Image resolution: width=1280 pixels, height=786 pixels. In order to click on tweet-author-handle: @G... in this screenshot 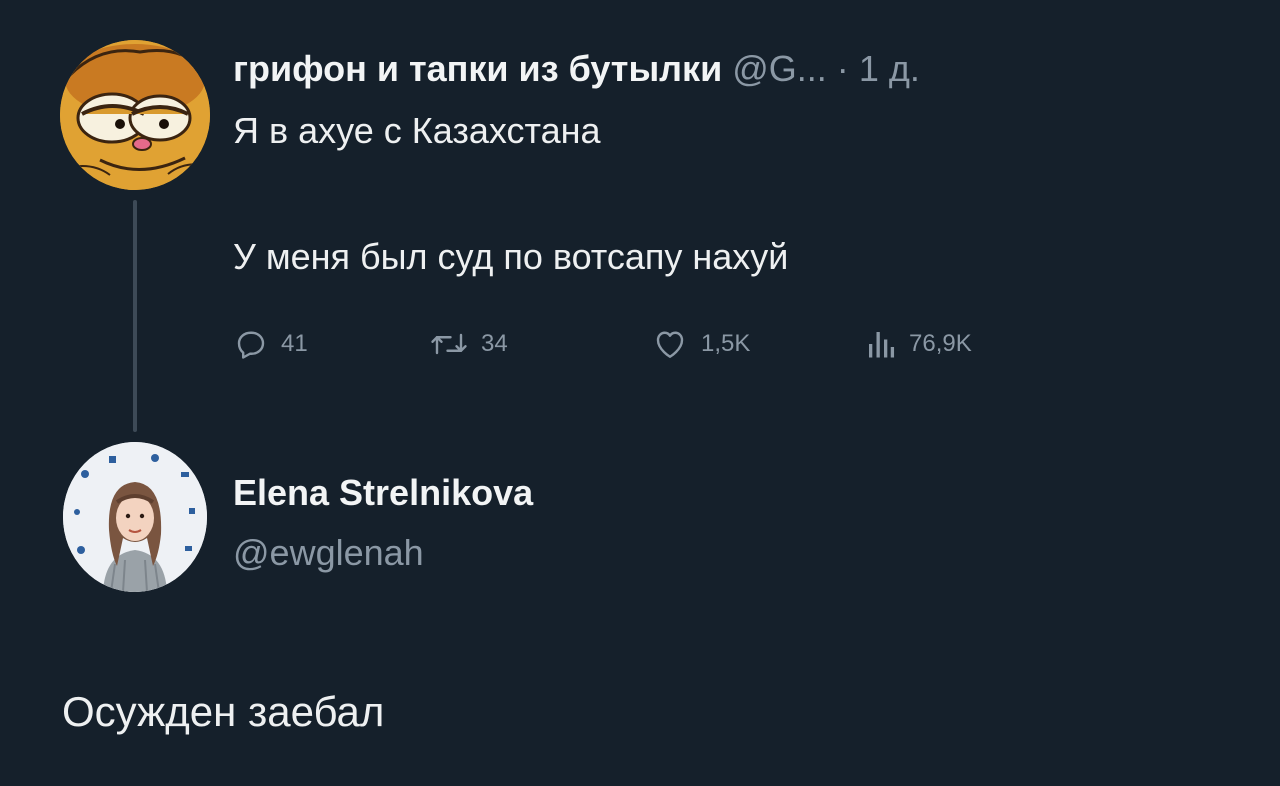, I will do `click(779, 68)`.